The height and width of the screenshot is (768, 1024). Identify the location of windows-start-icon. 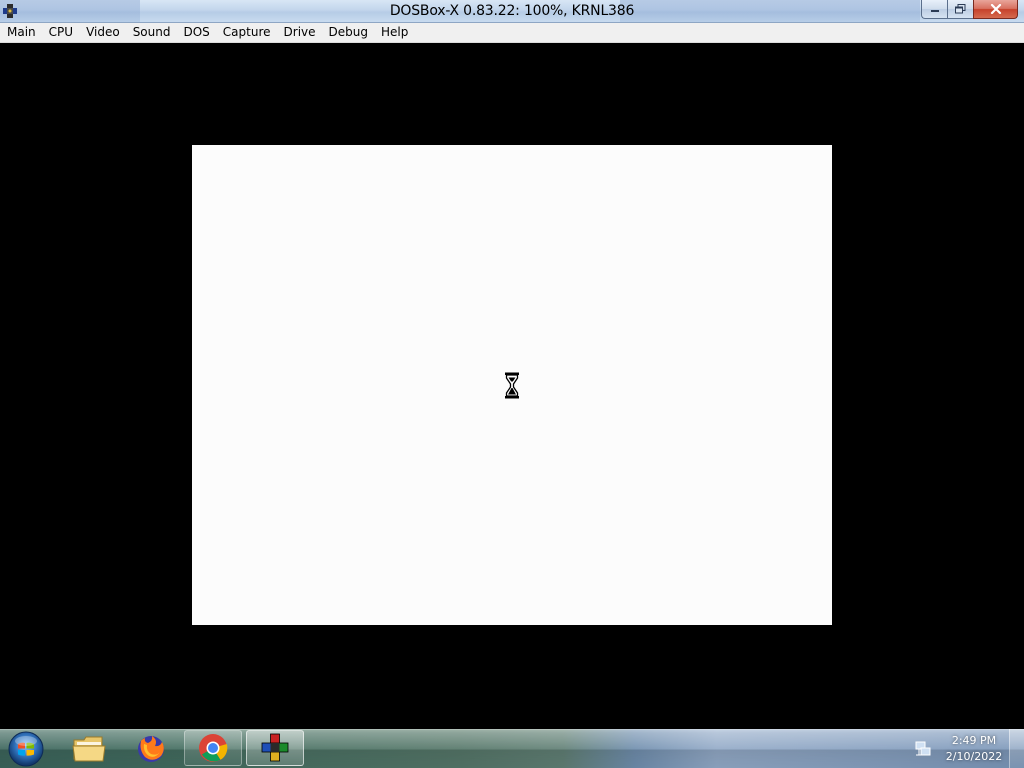
(26, 749).